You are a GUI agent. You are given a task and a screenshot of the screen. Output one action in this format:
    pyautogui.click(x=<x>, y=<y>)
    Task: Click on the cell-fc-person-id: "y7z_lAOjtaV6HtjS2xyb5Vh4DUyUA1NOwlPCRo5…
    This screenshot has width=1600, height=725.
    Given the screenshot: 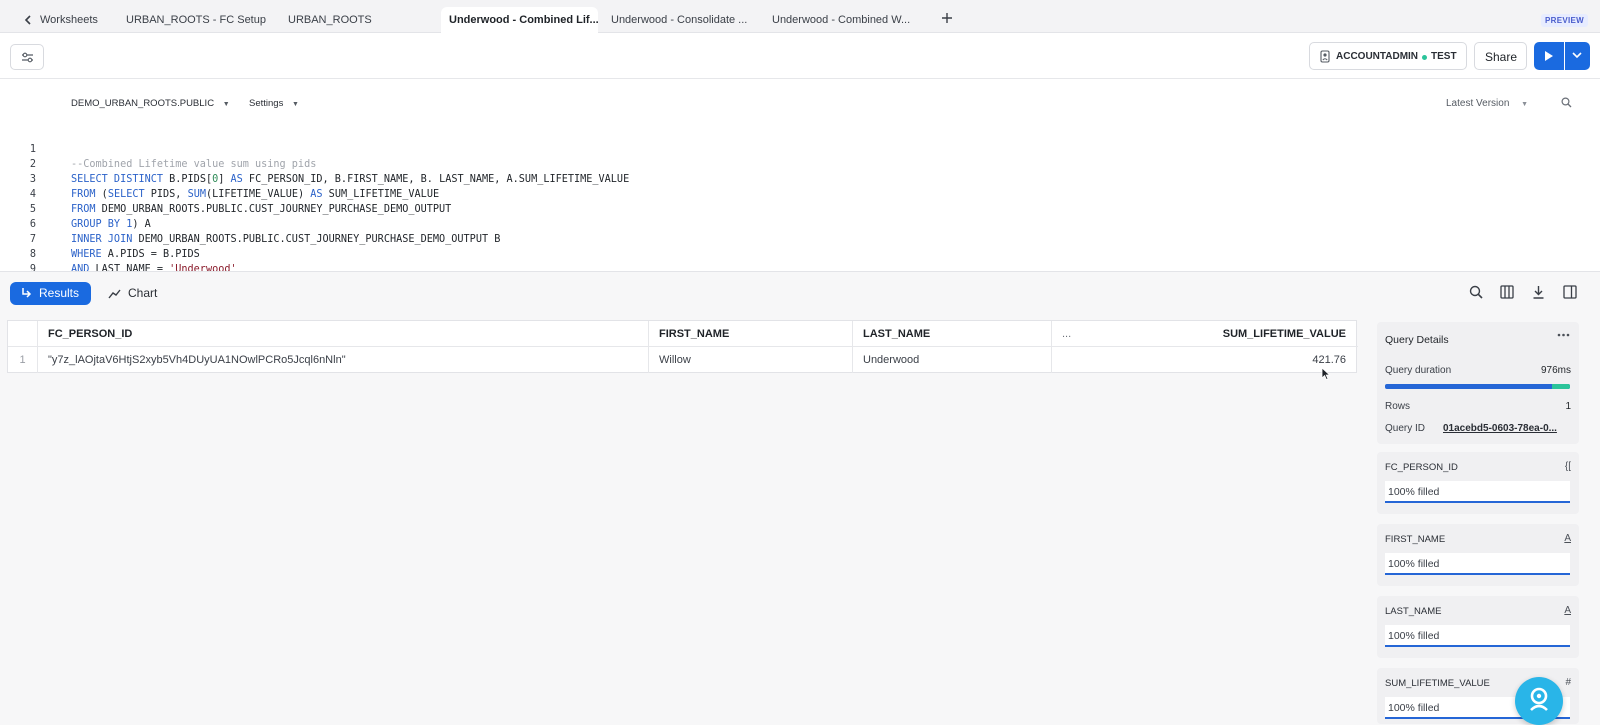 What is the action you would take?
    pyautogui.click(x=343, y=360)
    